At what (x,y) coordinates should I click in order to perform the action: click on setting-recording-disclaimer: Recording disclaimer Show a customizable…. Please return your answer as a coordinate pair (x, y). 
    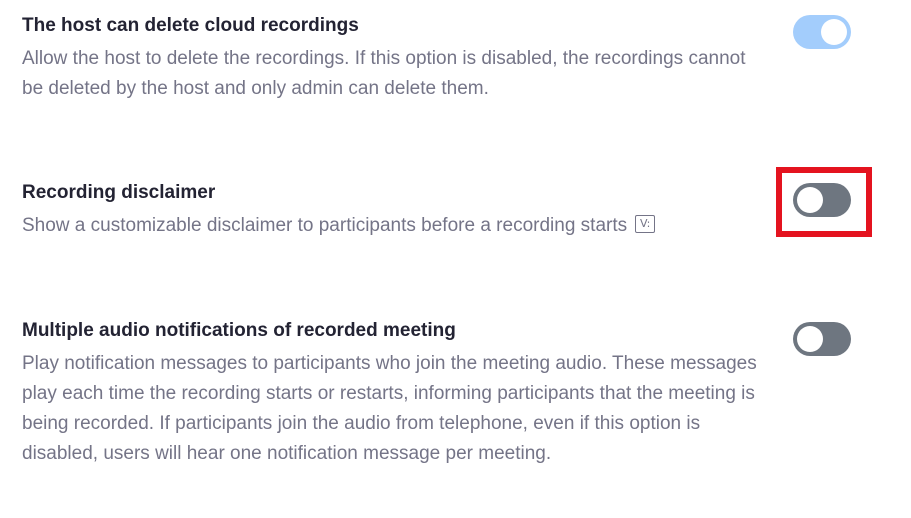
    Looking at the image, I should click on (392, 211).